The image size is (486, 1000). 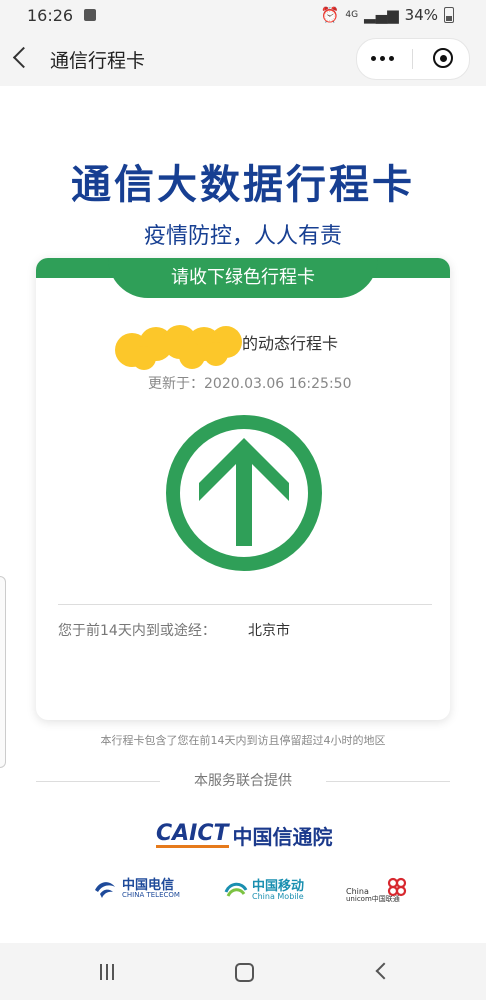 I want to click on signal-icon: ▂▄▆, so click(x=381, y=15).